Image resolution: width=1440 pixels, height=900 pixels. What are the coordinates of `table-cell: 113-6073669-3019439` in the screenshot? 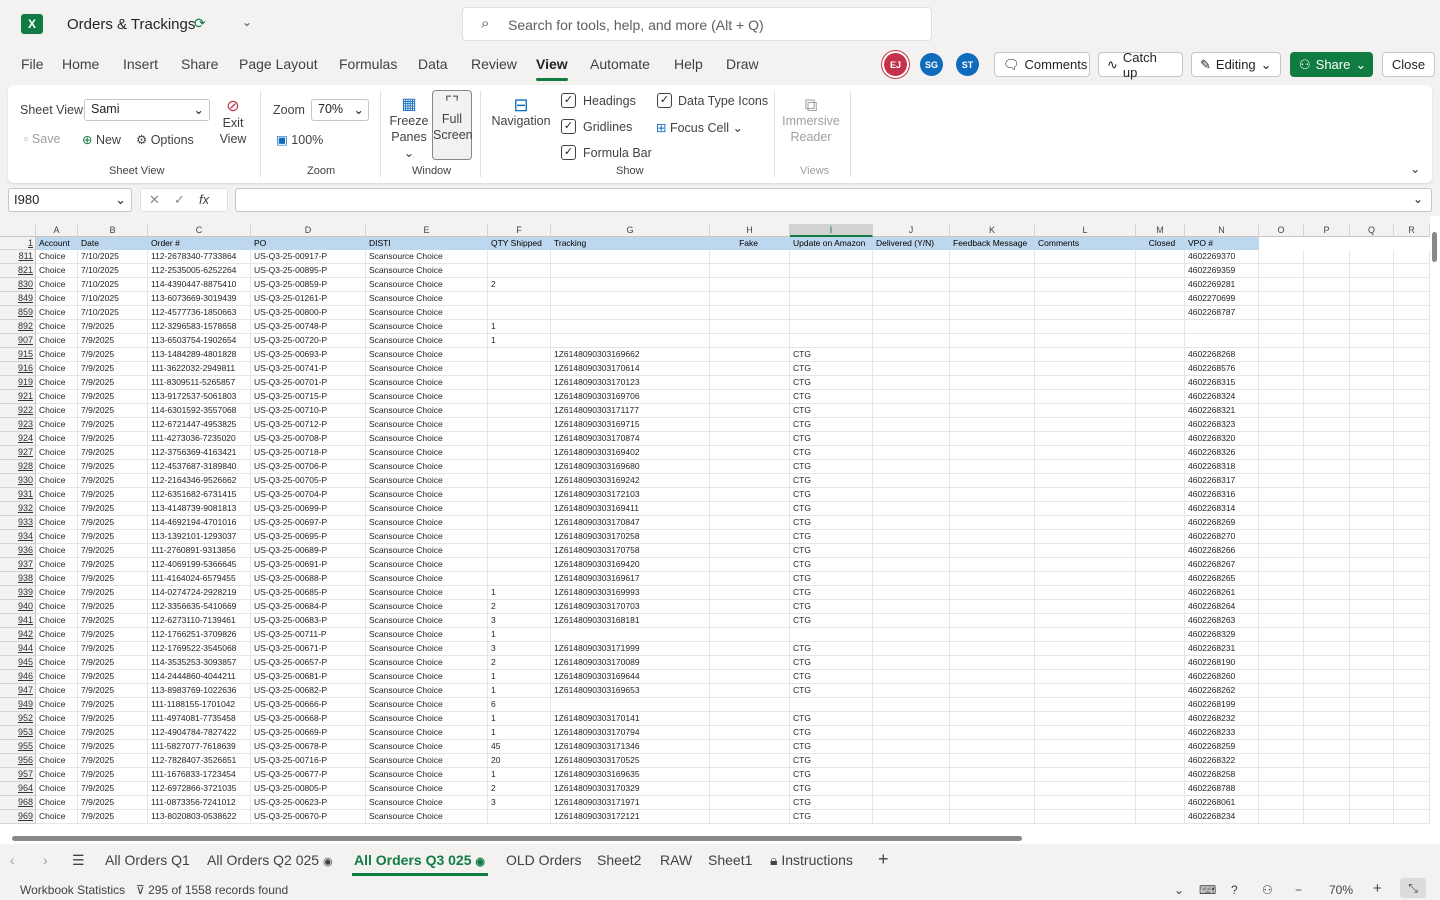 It's located at (199, 299).